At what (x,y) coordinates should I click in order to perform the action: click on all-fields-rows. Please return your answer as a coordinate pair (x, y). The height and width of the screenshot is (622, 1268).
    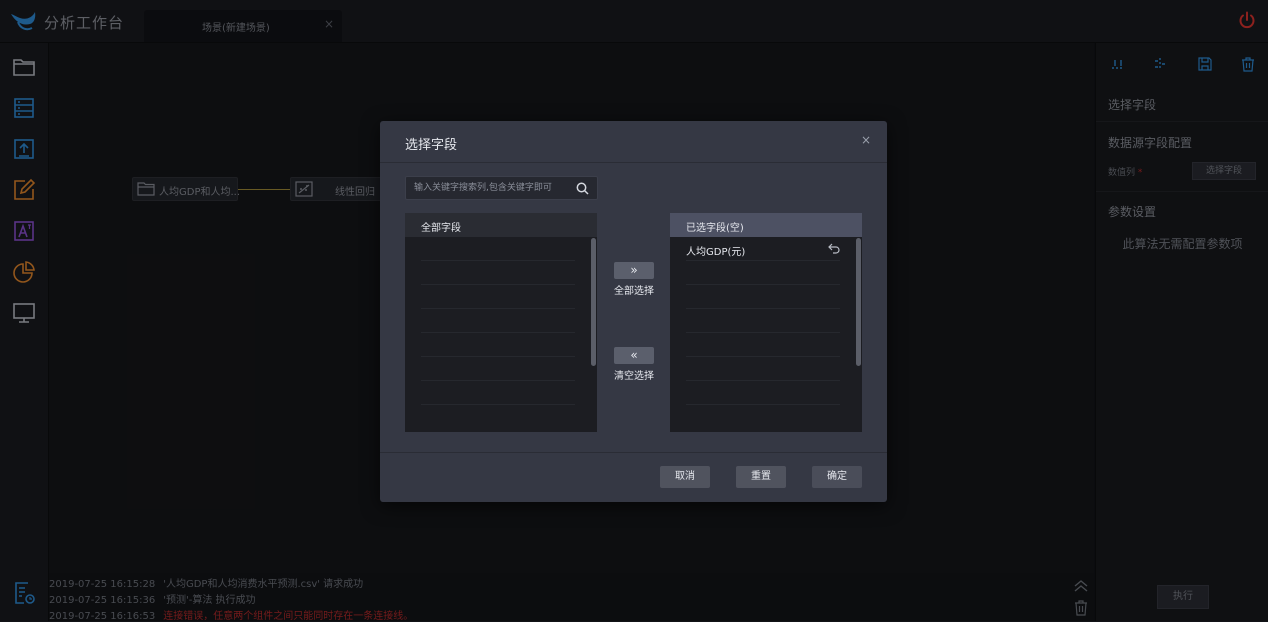
    Looking at the image, I should click on (498, 321).